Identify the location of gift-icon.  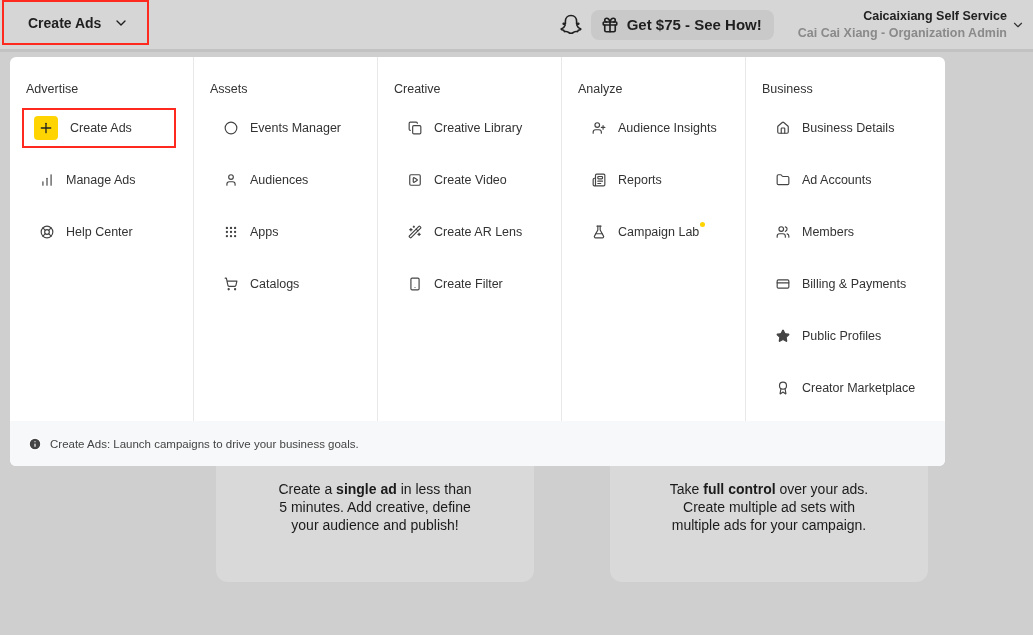
(609, 24).